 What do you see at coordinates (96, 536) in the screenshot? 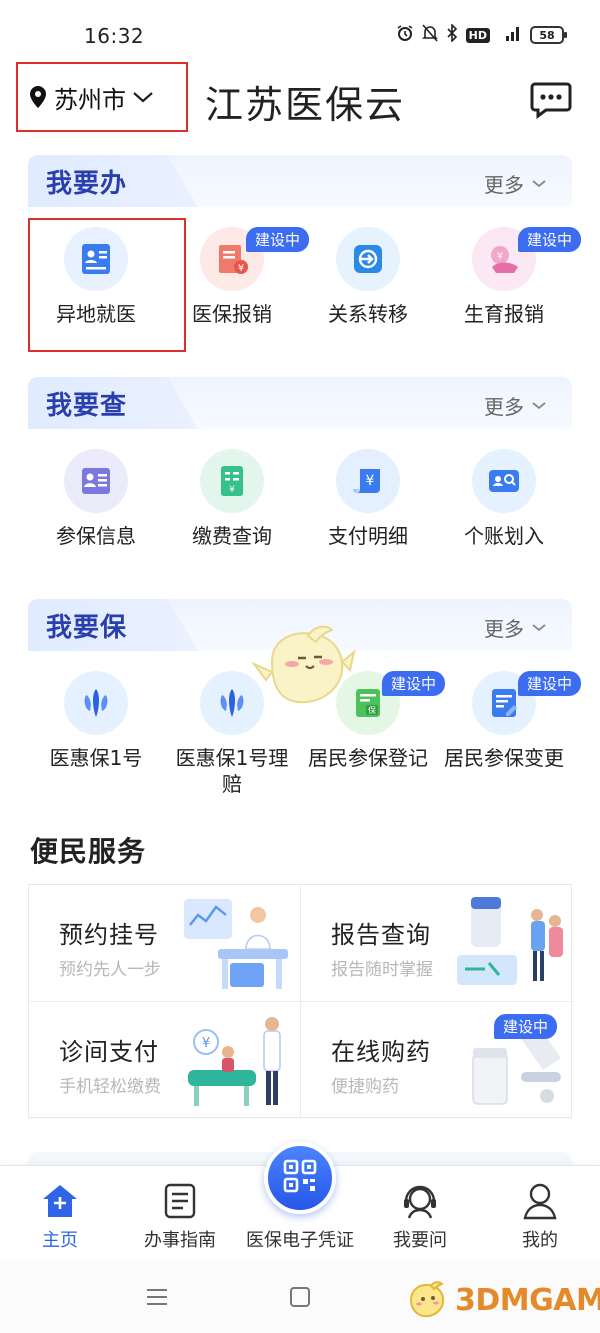
I see `service-label: 参保信息` at bounding box center [96, 536].